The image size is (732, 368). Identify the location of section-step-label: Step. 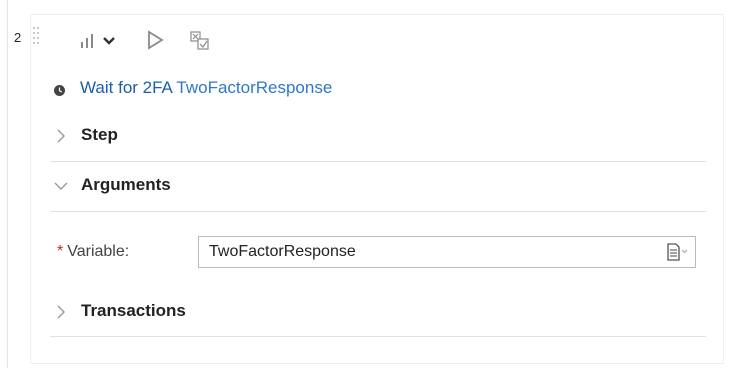
(99, 134).